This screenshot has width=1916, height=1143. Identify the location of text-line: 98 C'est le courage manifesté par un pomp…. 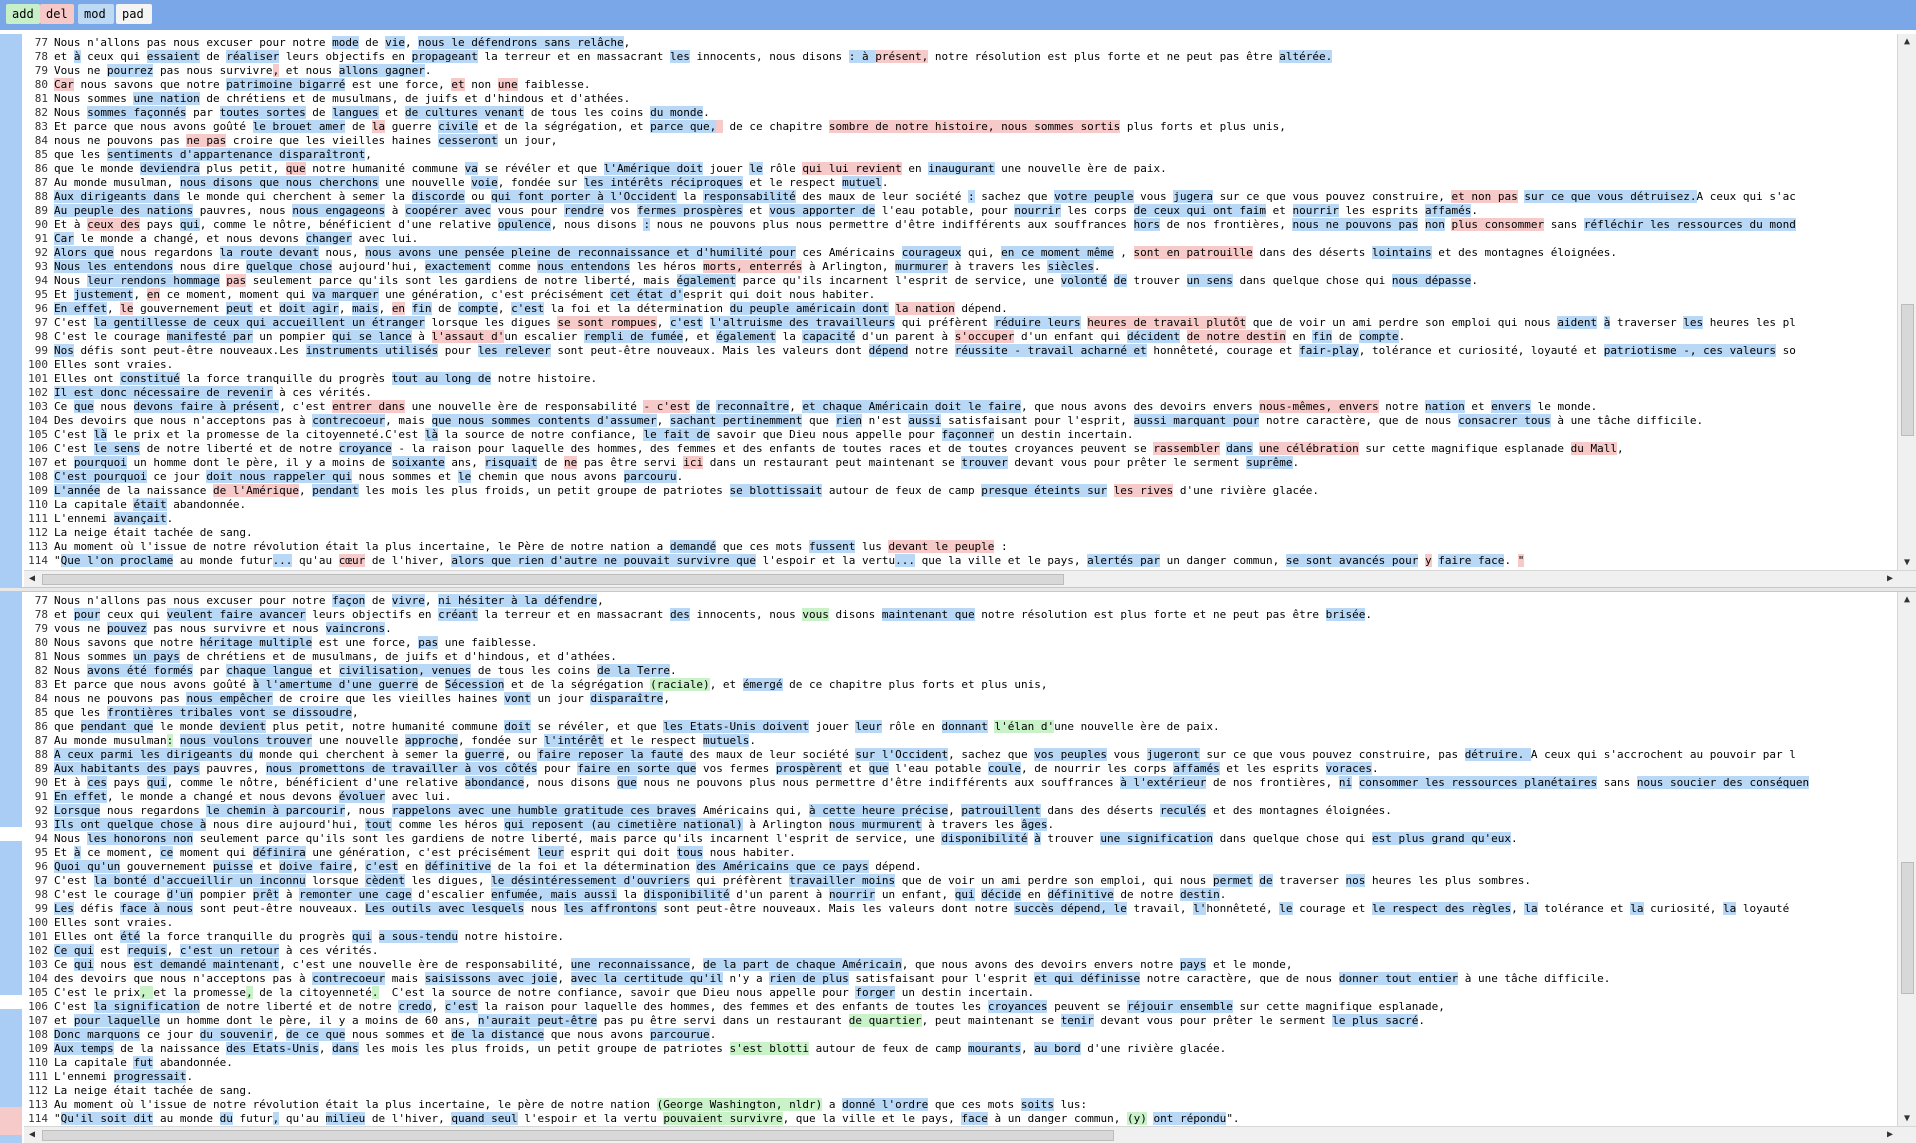
(960, 337).